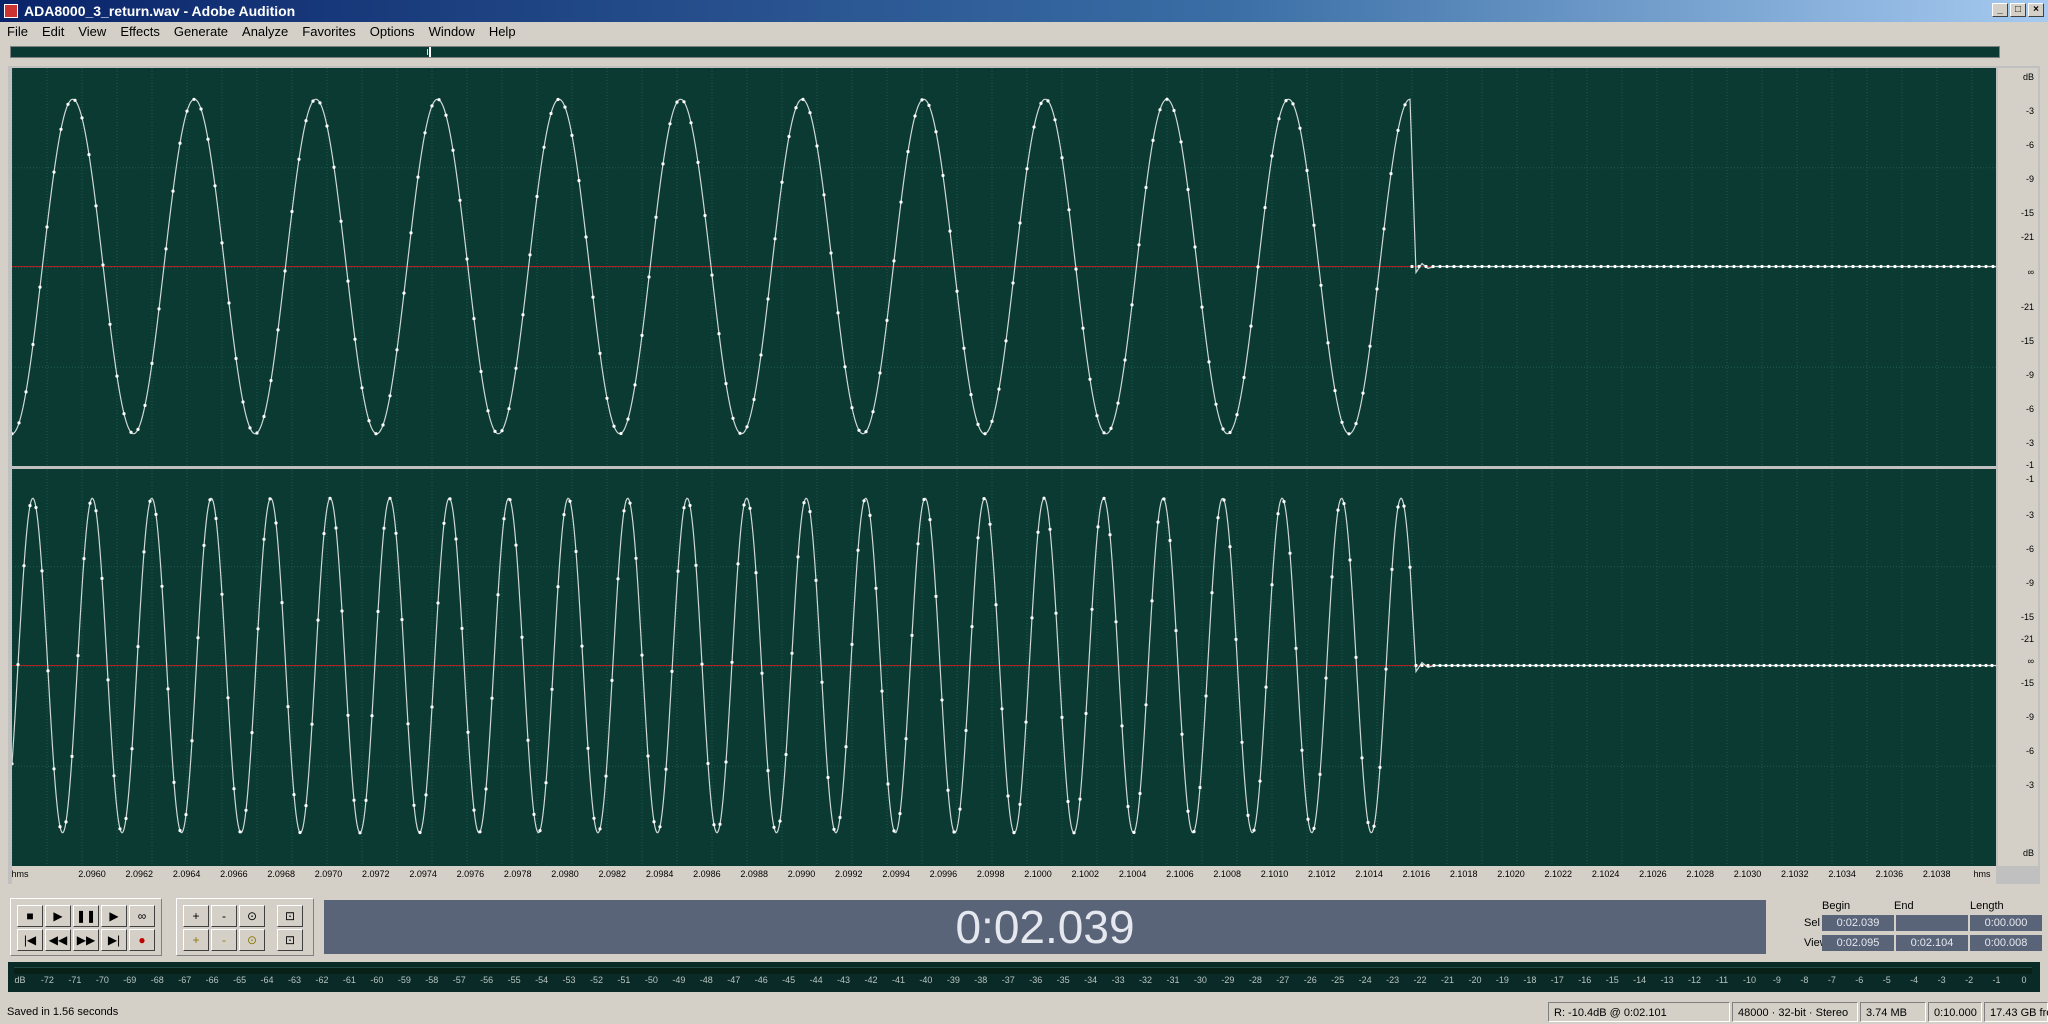 Image resolution: width=2048 pixels, height=1024 pixels. What do you see at coordinates (2006, 923) in the screenshot?
I see `sel-length-field: 0:00.000` at bounding box center [2006, 923].